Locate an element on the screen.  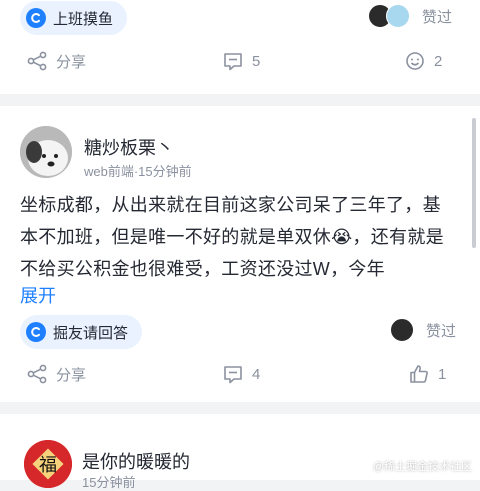
author-meta: web前端·15分钟前 is located at coordinates (138, 171).